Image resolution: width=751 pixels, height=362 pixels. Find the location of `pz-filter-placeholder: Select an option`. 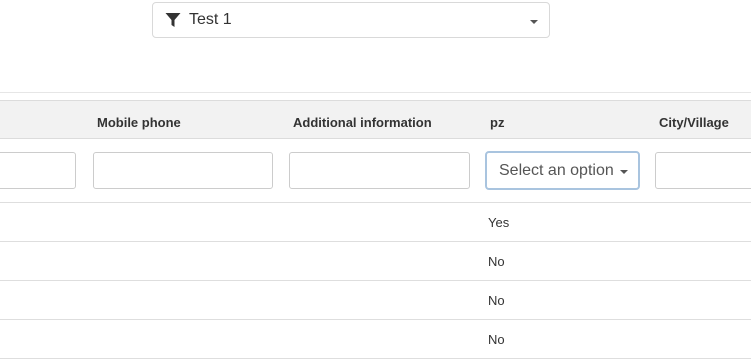

pz-filter-placeholder: Select an option is located at coordinates (556, 170).